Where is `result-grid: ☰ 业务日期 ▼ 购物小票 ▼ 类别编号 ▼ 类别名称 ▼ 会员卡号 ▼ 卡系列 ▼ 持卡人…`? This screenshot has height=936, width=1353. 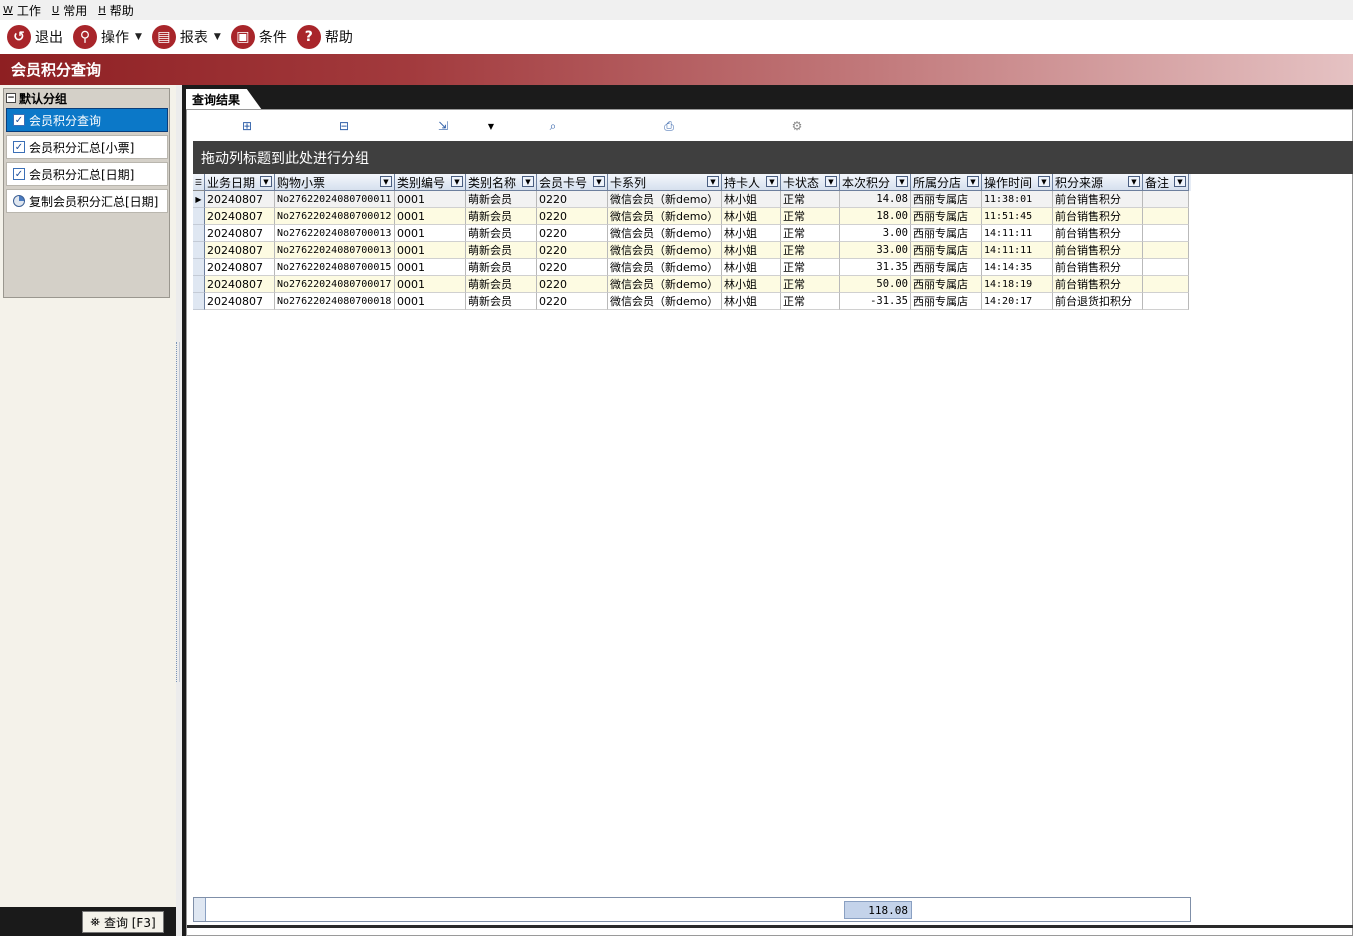
result-grid: ☰ 业务日期 ▼ 购物小票 ▼ 类别编号 ▼ 类别名称 ▼ 会员卡号 ▼ 卡系列 ▼ 持卡人… is located at coordinates (692, 242).